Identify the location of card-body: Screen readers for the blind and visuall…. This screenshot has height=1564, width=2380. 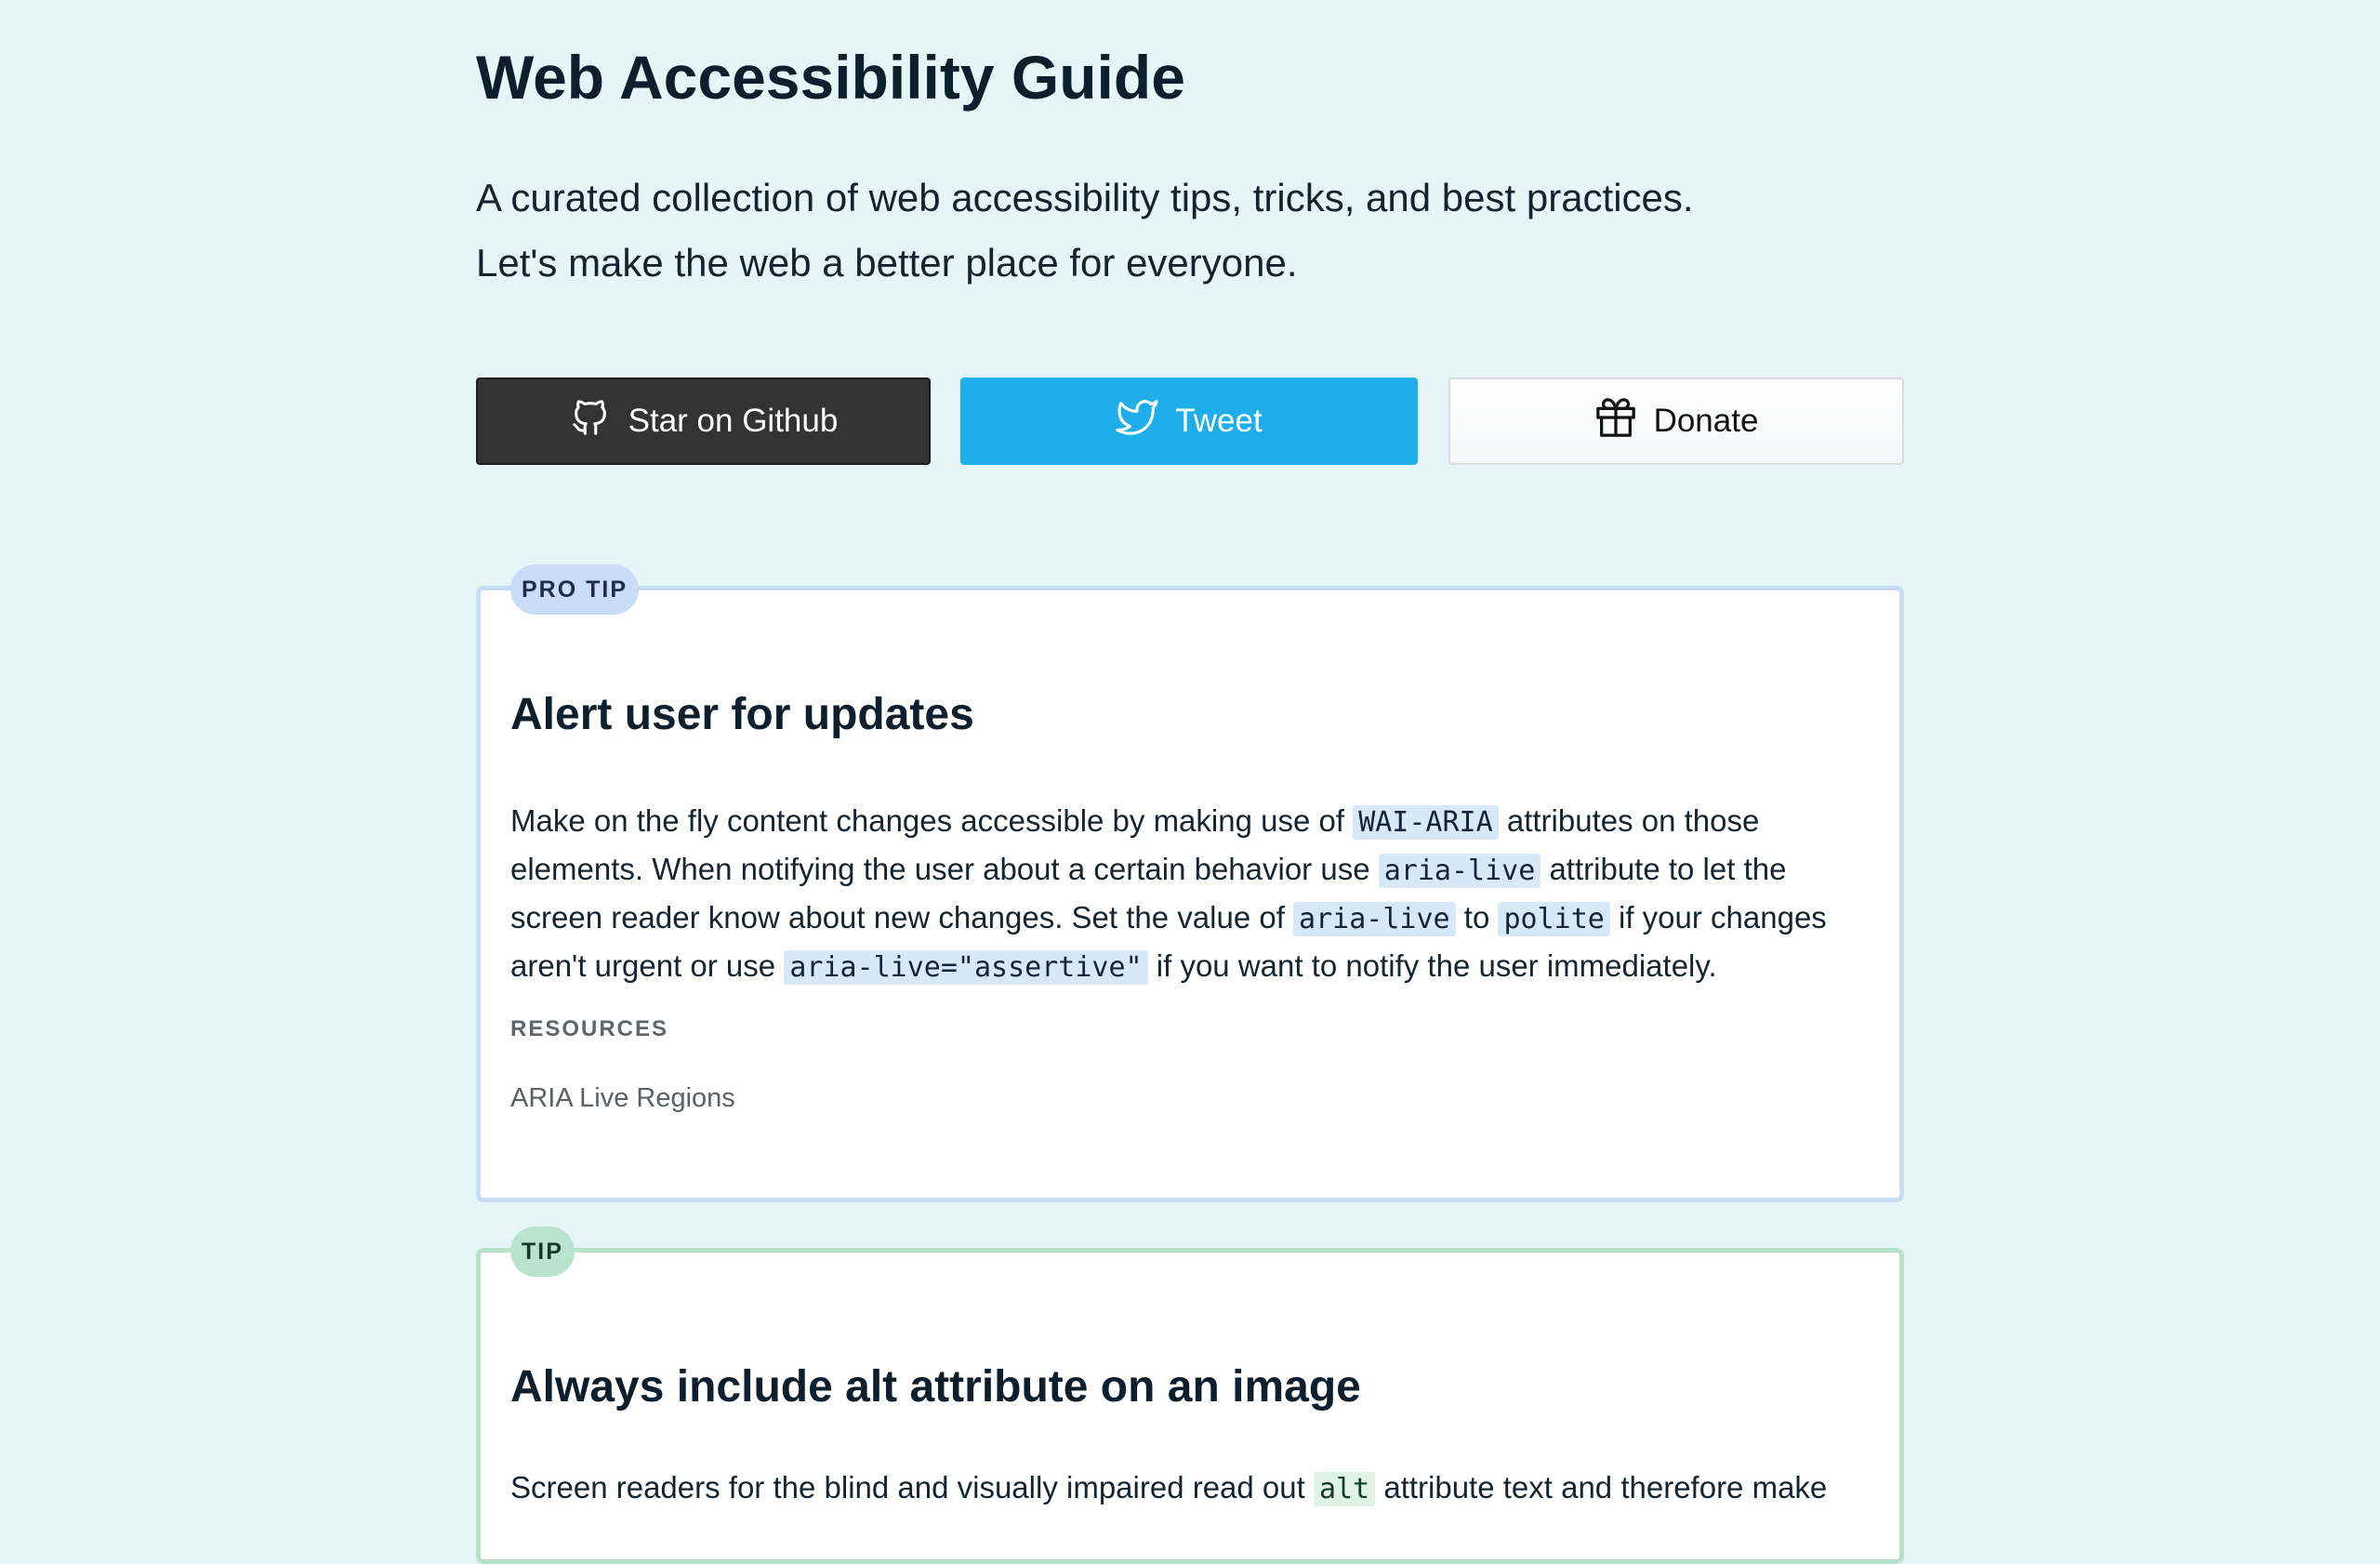
(1193, 1489).